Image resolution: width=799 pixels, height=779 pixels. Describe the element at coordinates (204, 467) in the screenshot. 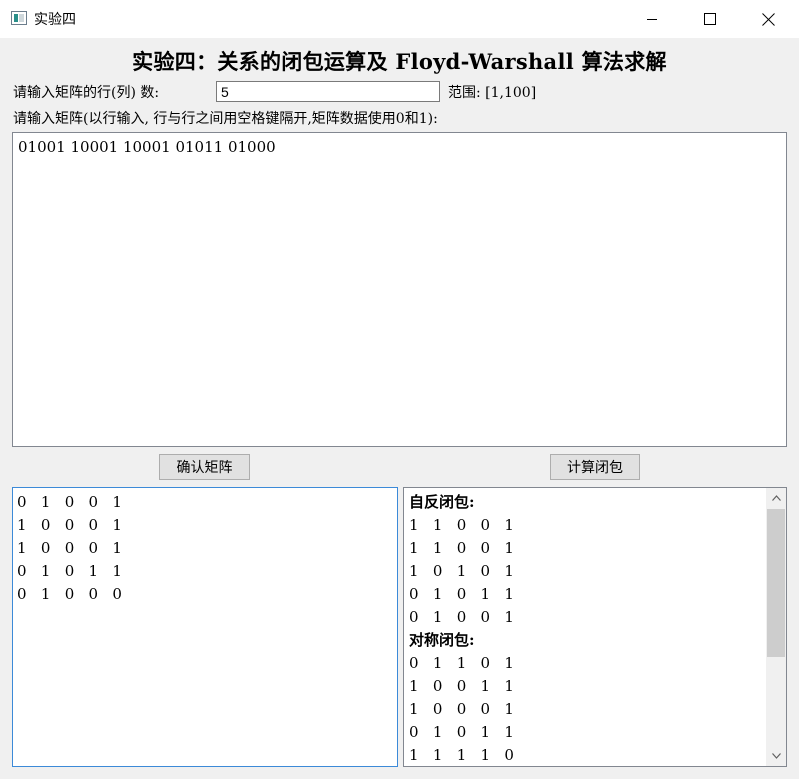

I see `confirm-matrix-button: 确认矩阵` at that location.